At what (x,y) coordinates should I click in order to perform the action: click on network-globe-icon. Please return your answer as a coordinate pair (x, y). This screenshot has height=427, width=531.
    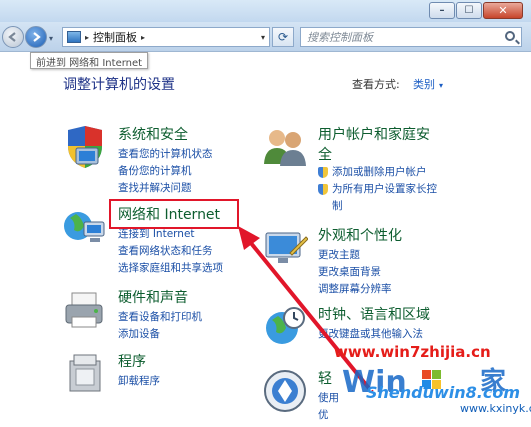
    Looking at the image, I should click on (85, 227).